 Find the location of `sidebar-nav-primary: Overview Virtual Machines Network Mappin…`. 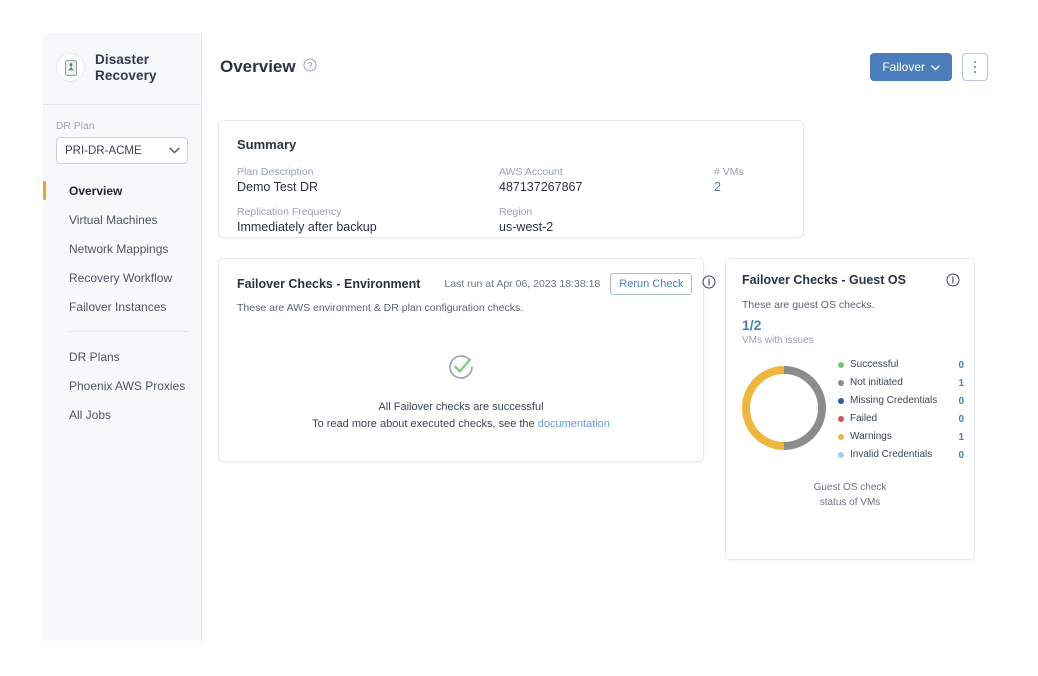

sidebar-nav-primary: Overview Virtual Machines Network Mappin… is located at coordinates (122, 248).